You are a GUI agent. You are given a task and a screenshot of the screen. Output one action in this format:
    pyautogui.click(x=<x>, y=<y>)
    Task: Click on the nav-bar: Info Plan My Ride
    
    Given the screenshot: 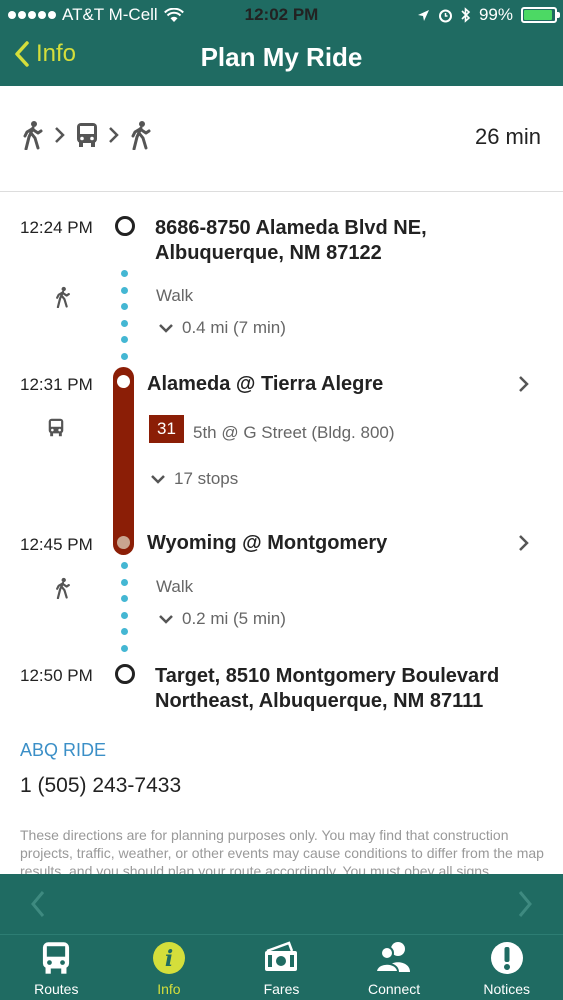 What is the action you would take?
    pyautogui.click(x=281, y=58)
    